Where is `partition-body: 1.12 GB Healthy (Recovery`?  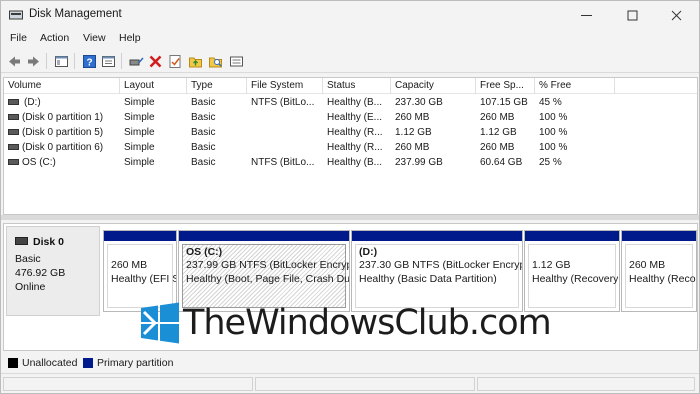
partition-body: 1.12 GB Healthy (Recovery is located at coordinates (573, 276).